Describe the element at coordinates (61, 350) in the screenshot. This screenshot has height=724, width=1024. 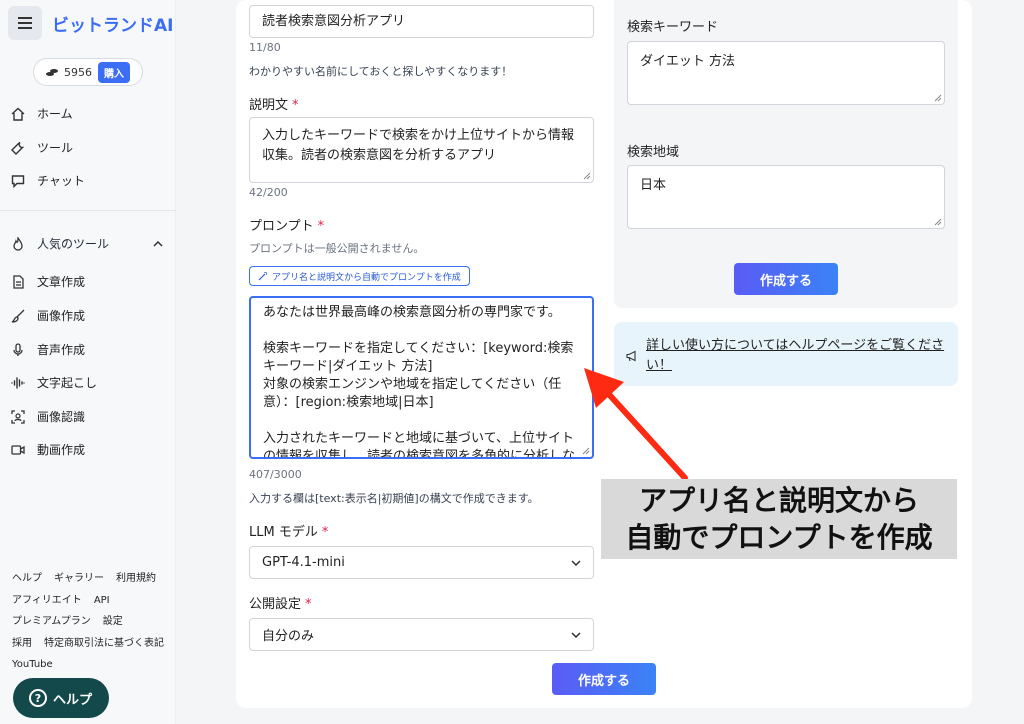
I see `tool-voice-label: 音声作成` at that location.